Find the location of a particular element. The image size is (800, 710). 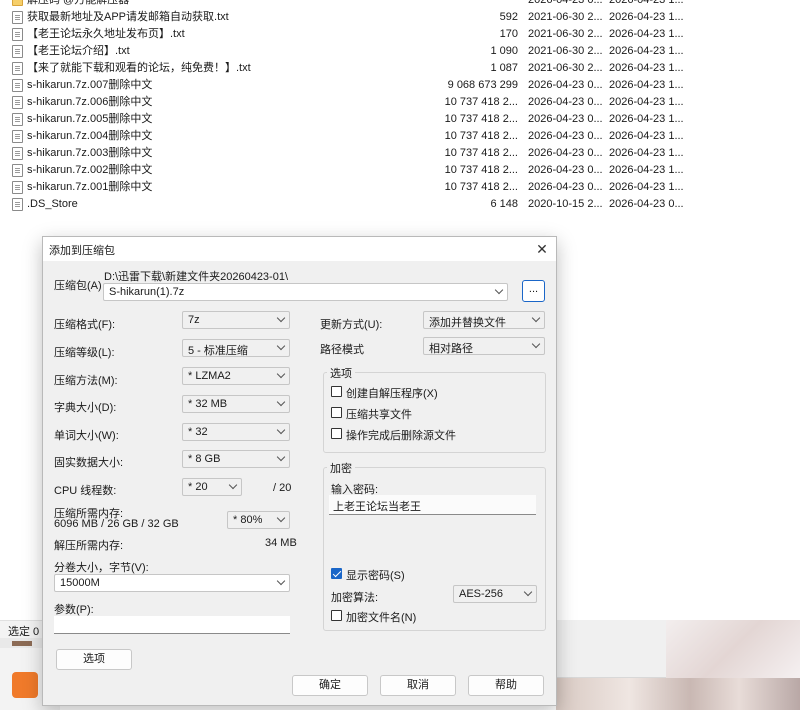

show-password-checkbox is located at coordinates (336, 573).